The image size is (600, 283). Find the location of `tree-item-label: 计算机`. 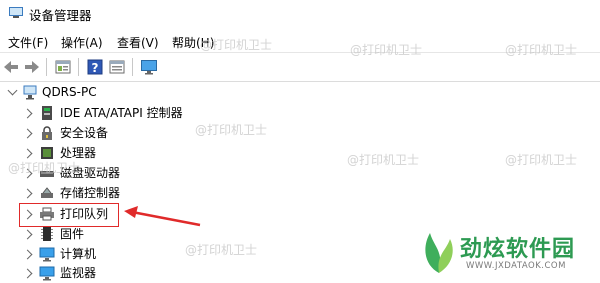

tree-item-label: 计算机 is located at coordinates (78, 254).